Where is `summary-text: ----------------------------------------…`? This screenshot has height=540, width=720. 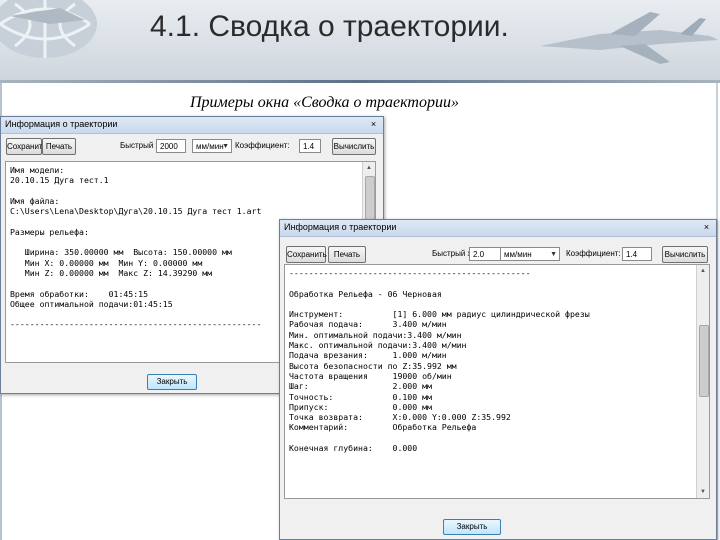 summary-text: ----------------------------------------… is located at coordinates (439, 361).